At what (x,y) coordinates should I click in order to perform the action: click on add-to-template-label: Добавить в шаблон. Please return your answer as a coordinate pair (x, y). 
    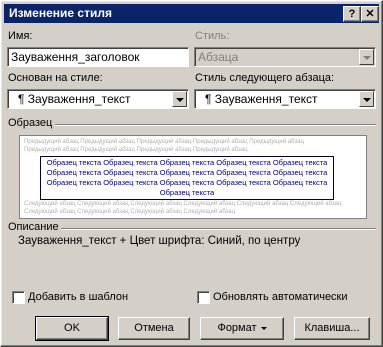
    Looking at the image, I should click on (78, 297).